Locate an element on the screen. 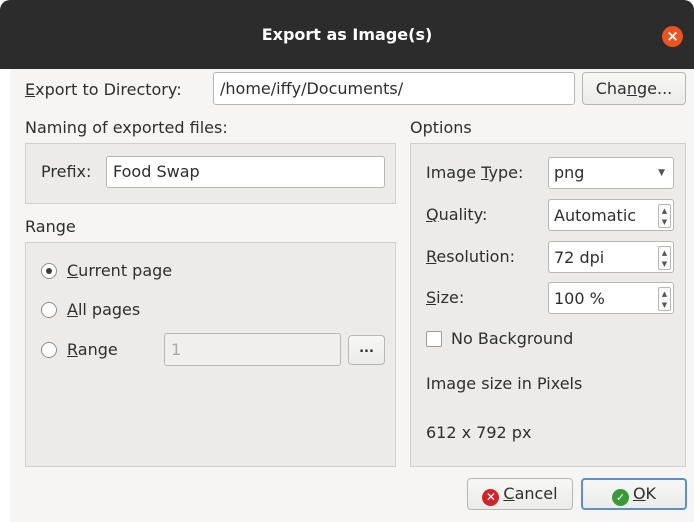 Image resolution: width=694 pixels, height=522 pixels. image-type-label: Image Type: is located at coordinates (475, 172).